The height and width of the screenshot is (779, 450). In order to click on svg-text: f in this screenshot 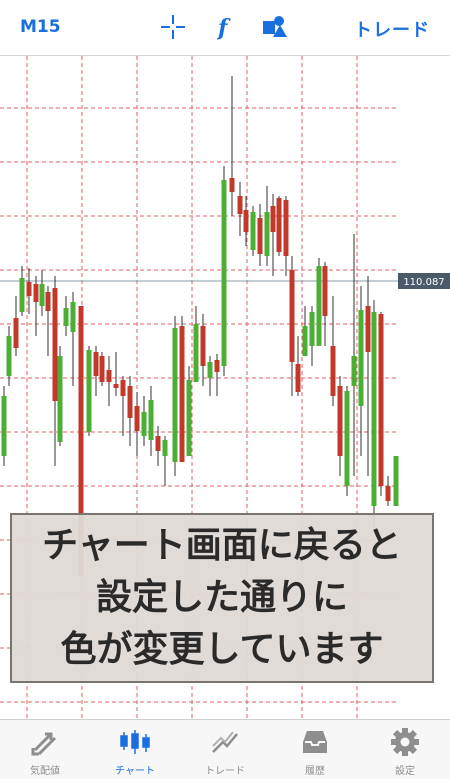, I will do `click(223, 28)`.